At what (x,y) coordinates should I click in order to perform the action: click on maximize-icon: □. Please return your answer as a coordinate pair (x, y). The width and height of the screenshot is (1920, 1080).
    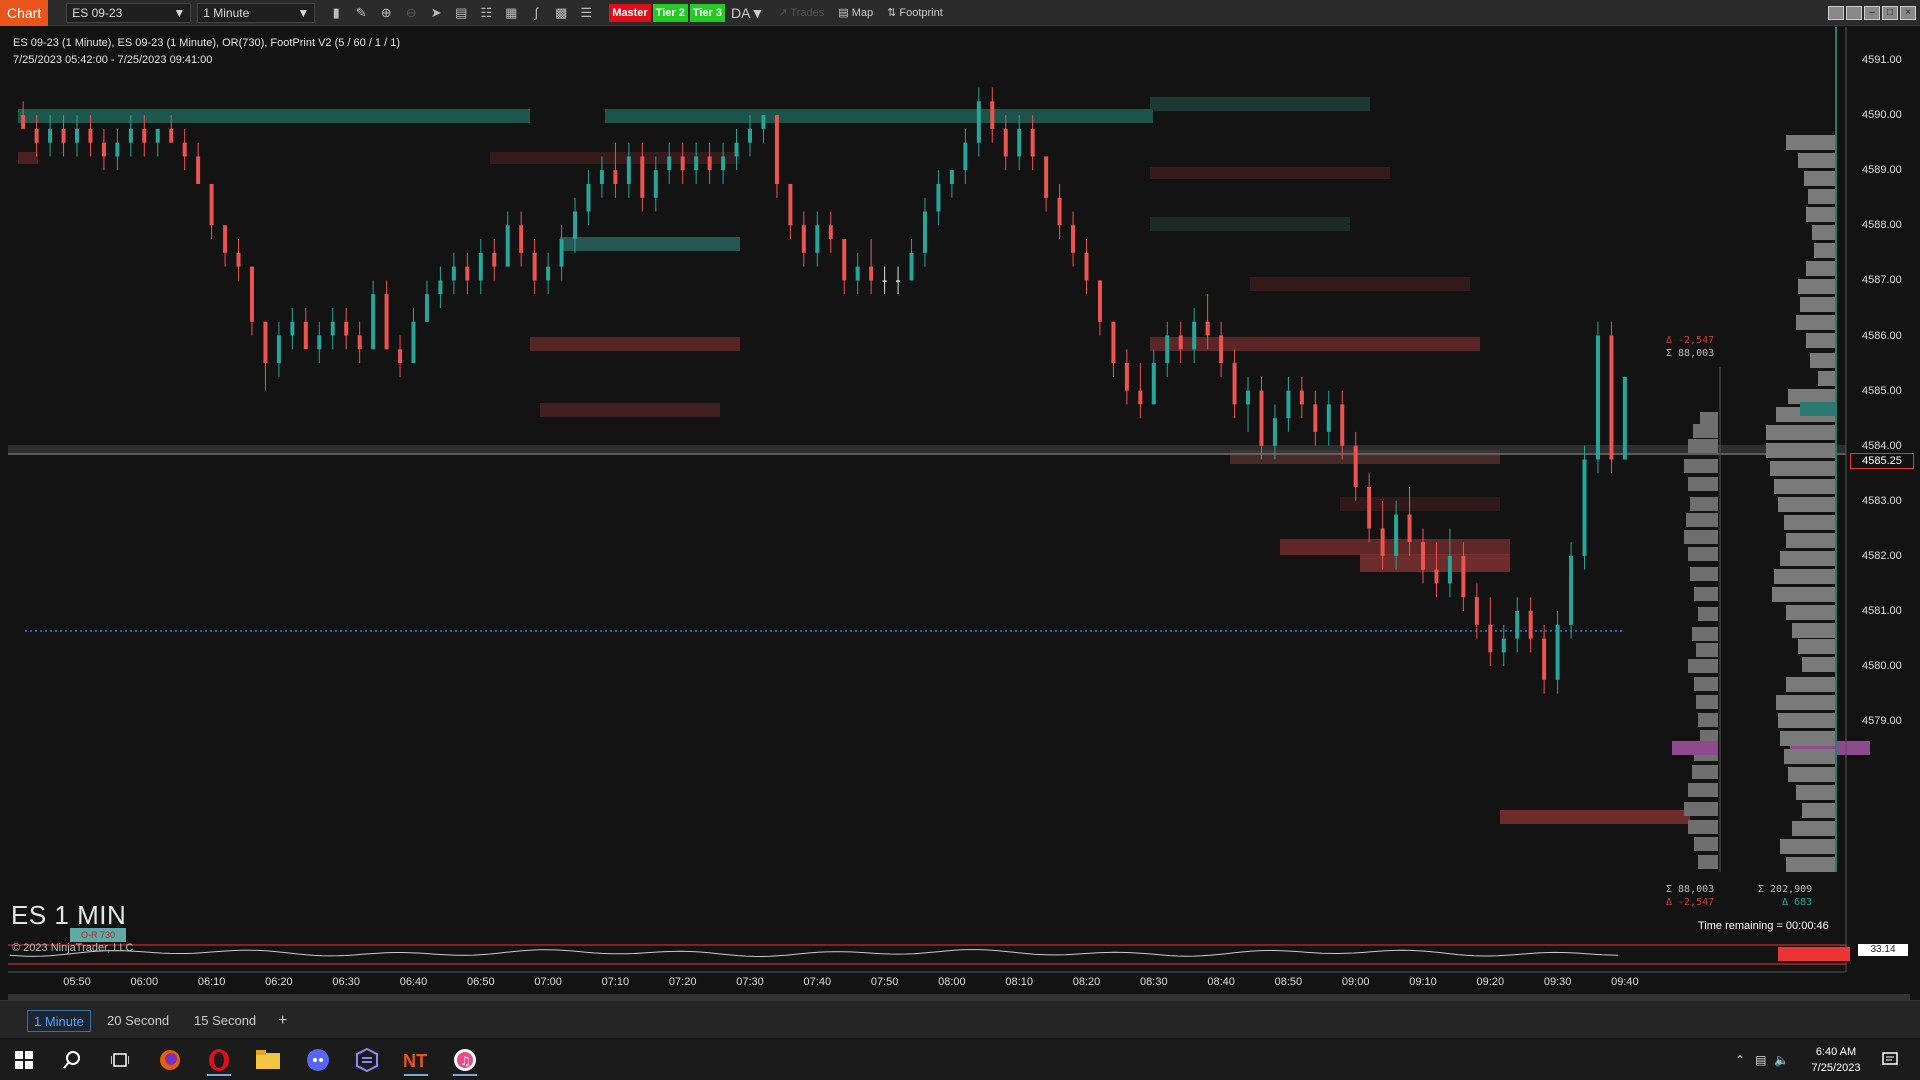
    Looking at the image, I should click on (1890, 12).